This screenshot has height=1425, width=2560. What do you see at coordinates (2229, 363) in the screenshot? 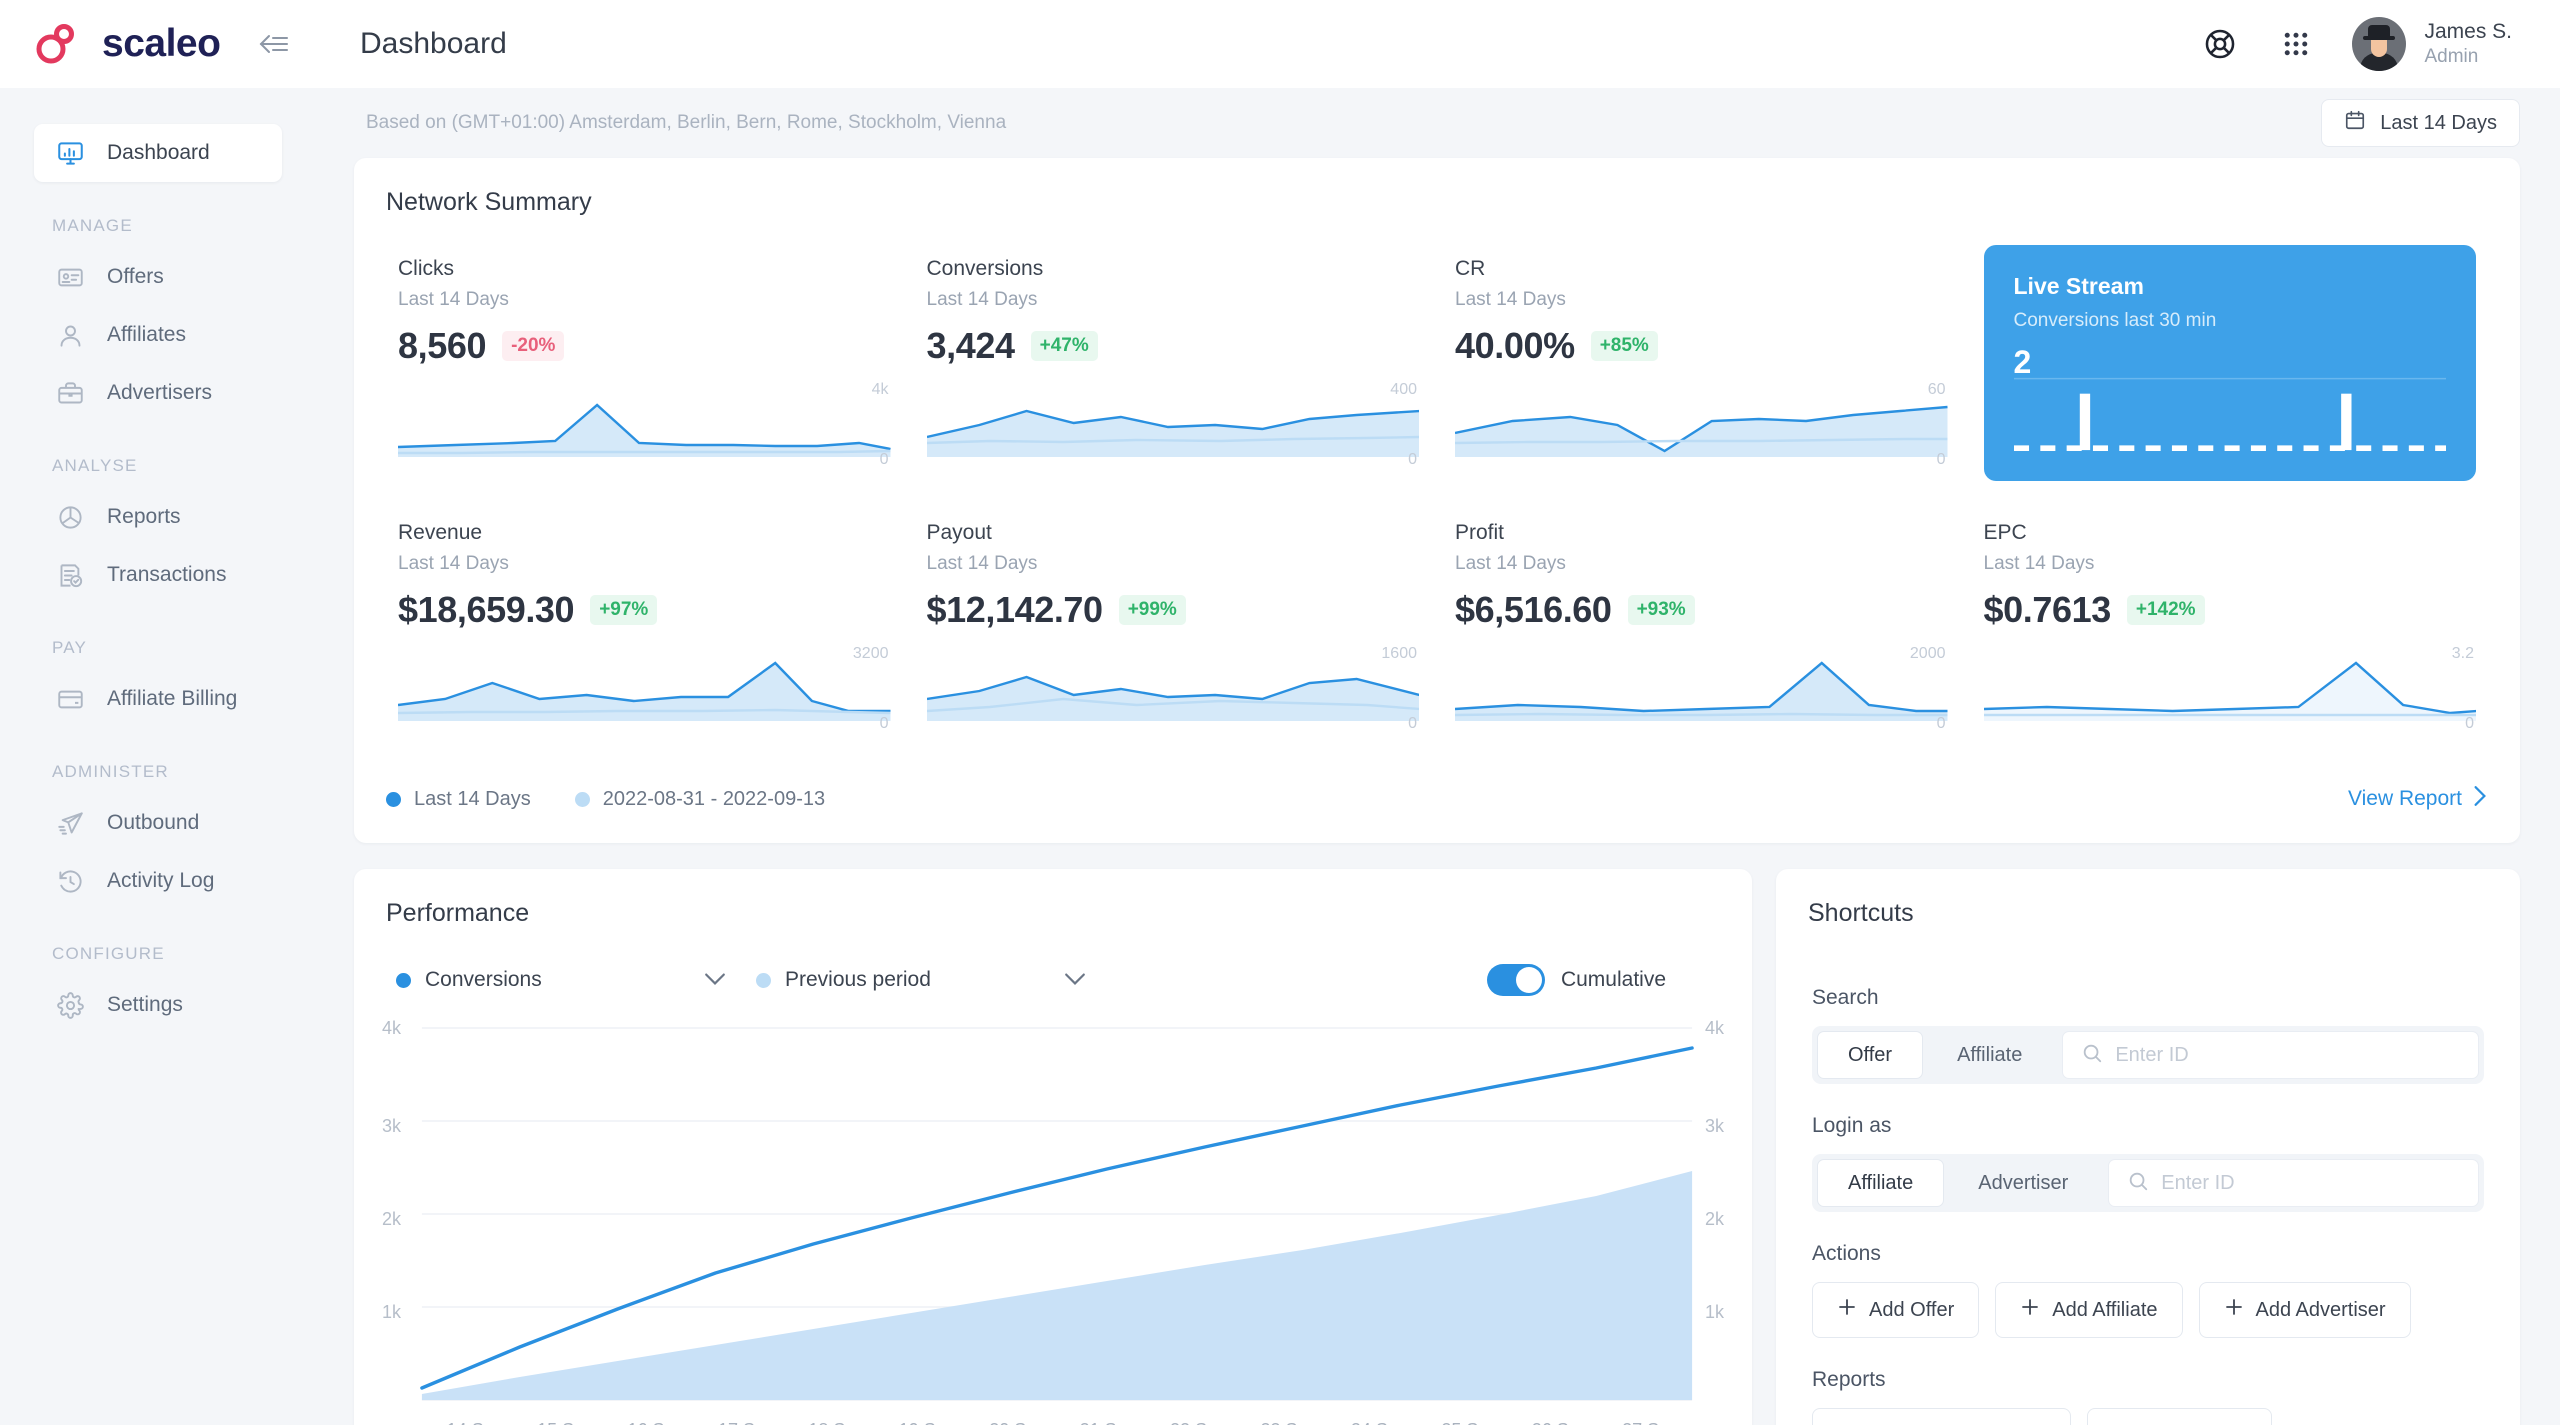
I see `live-stream-card: Live Stream Conversions last 30 min 2` at bounding box center [2229, 363].